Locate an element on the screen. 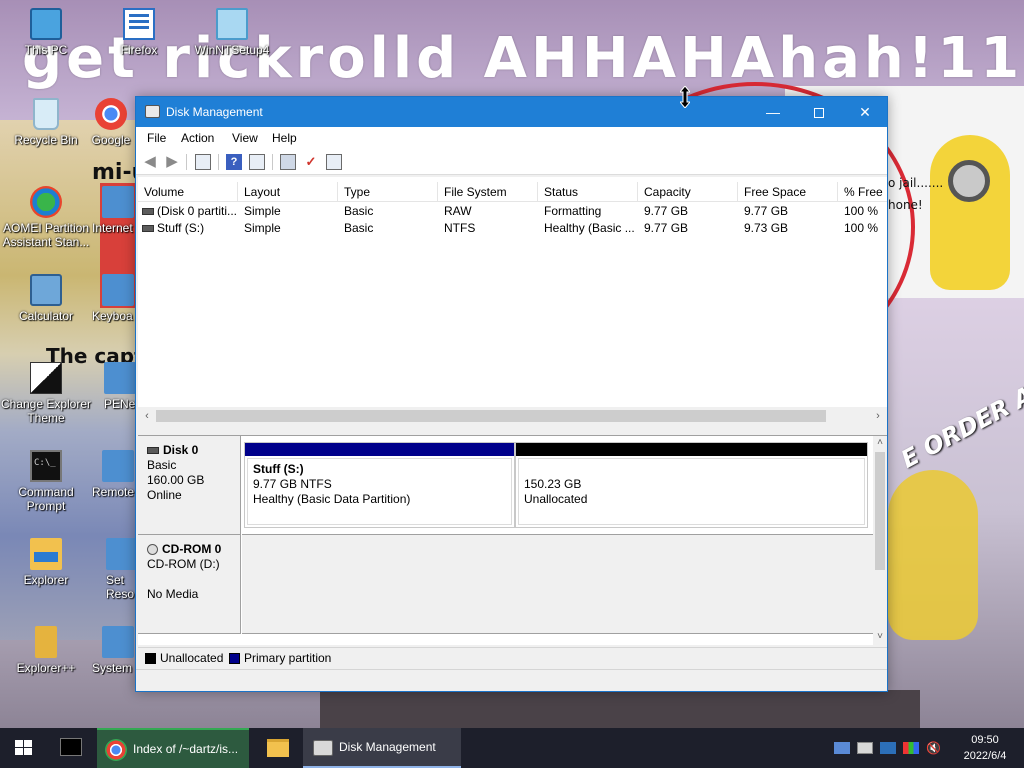 Image resolution: width=1024 pixels, height=768 pixels. desktop-icon-this-pc: This PC is located at coordinates (46, 32).